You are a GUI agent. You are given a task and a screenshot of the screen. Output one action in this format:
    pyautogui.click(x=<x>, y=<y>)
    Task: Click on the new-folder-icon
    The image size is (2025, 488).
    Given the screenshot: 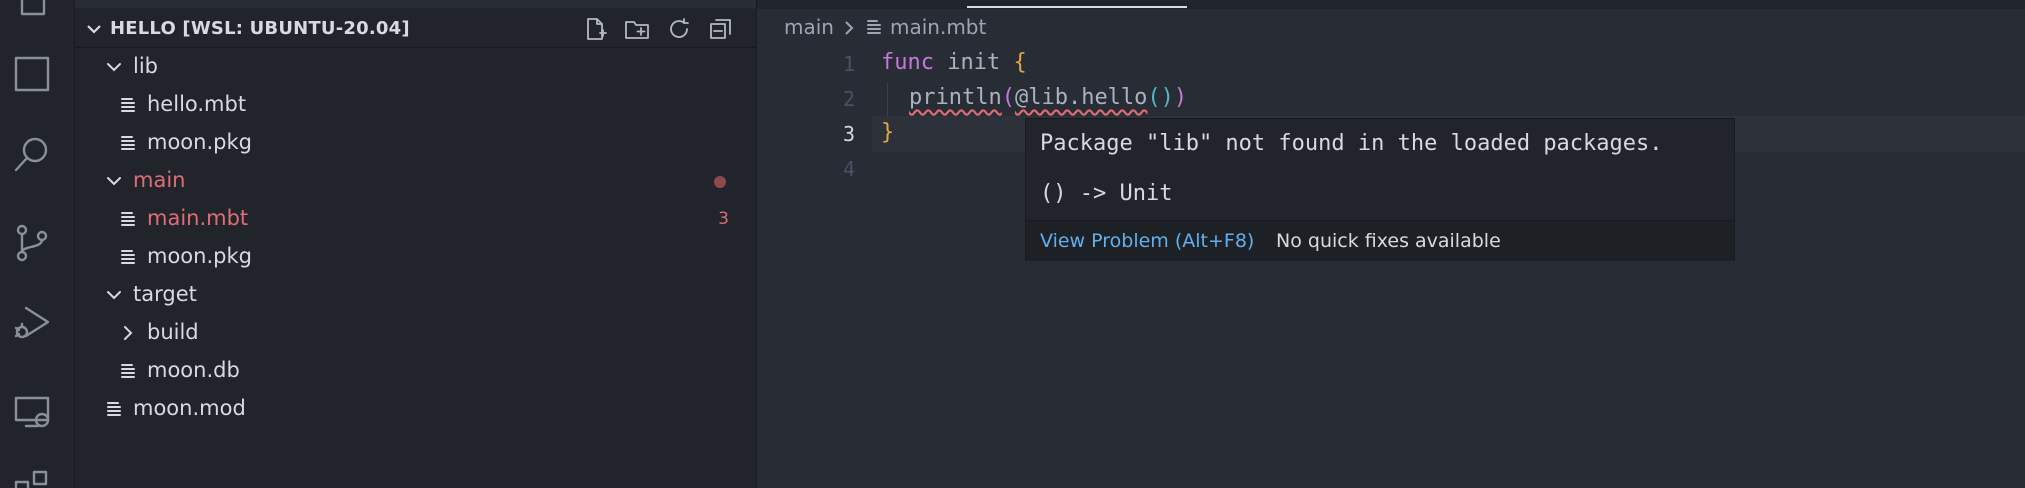 What is the action you would take?
    pyautogui.click(x=637, y=29)
    